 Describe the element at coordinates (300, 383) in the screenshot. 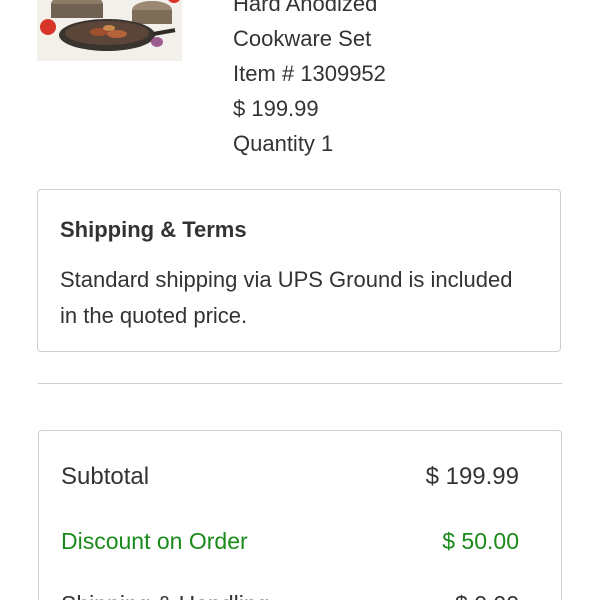

I see `section-divider` at that location.